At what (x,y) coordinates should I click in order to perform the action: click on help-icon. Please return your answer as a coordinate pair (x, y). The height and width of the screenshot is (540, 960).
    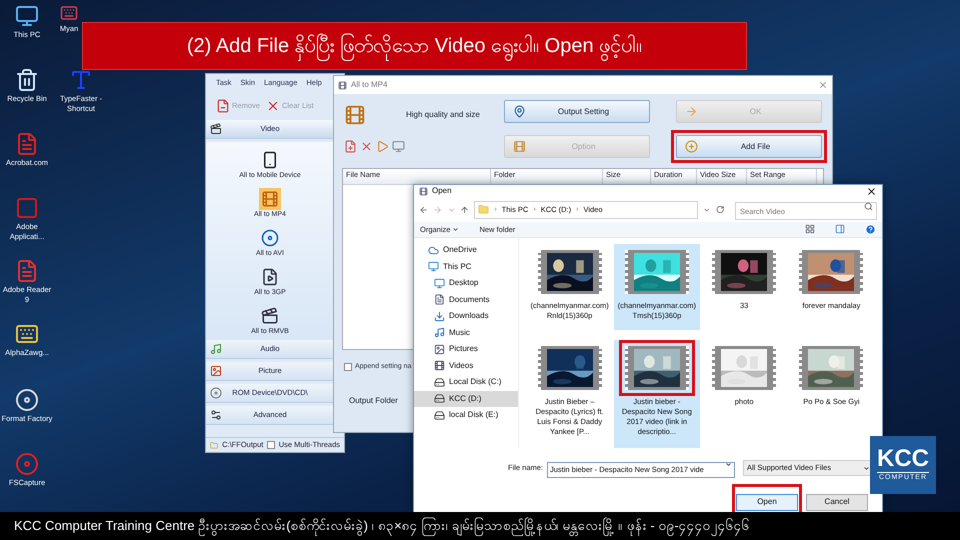
    Looking at the image, I should click on (870, 229).